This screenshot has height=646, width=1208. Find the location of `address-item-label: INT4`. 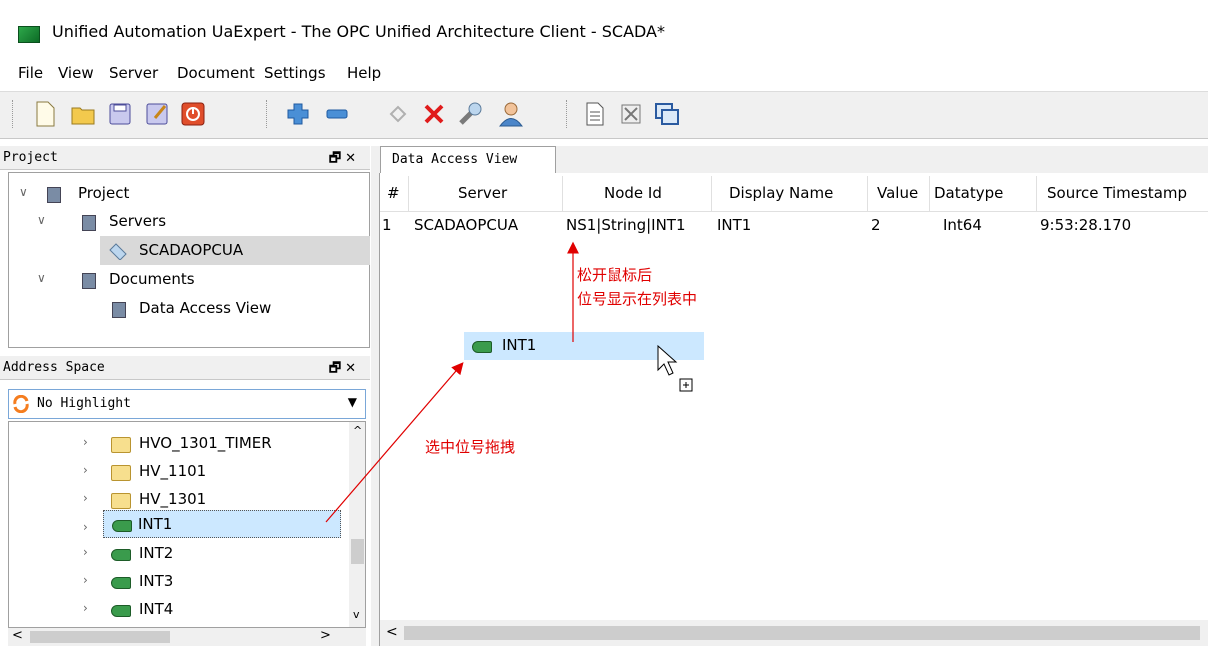

address-item-label: INT4 is located at coordinates (156, 609).